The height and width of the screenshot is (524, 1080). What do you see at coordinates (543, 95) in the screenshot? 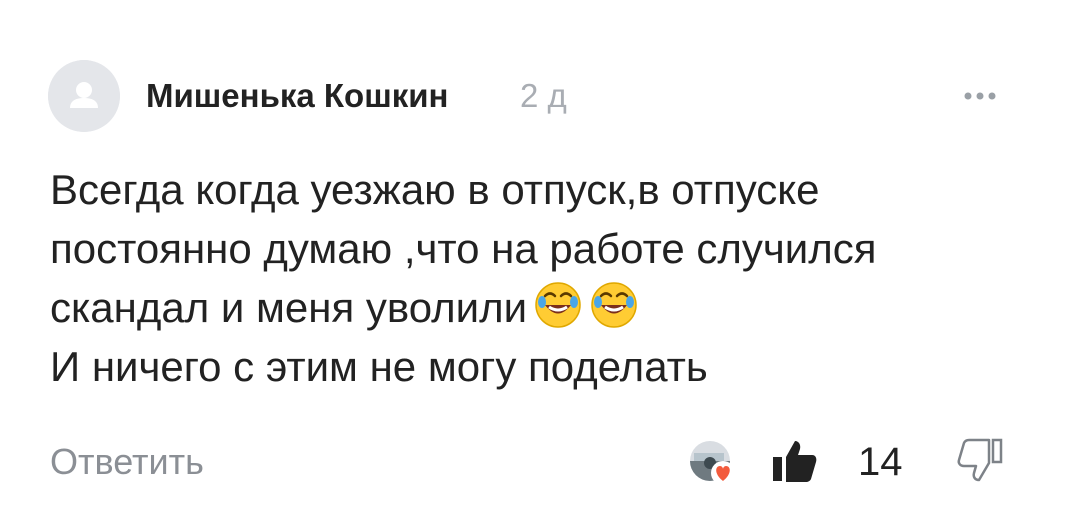
I see `comment-time: 2 д` at bounding box center [543, 95].